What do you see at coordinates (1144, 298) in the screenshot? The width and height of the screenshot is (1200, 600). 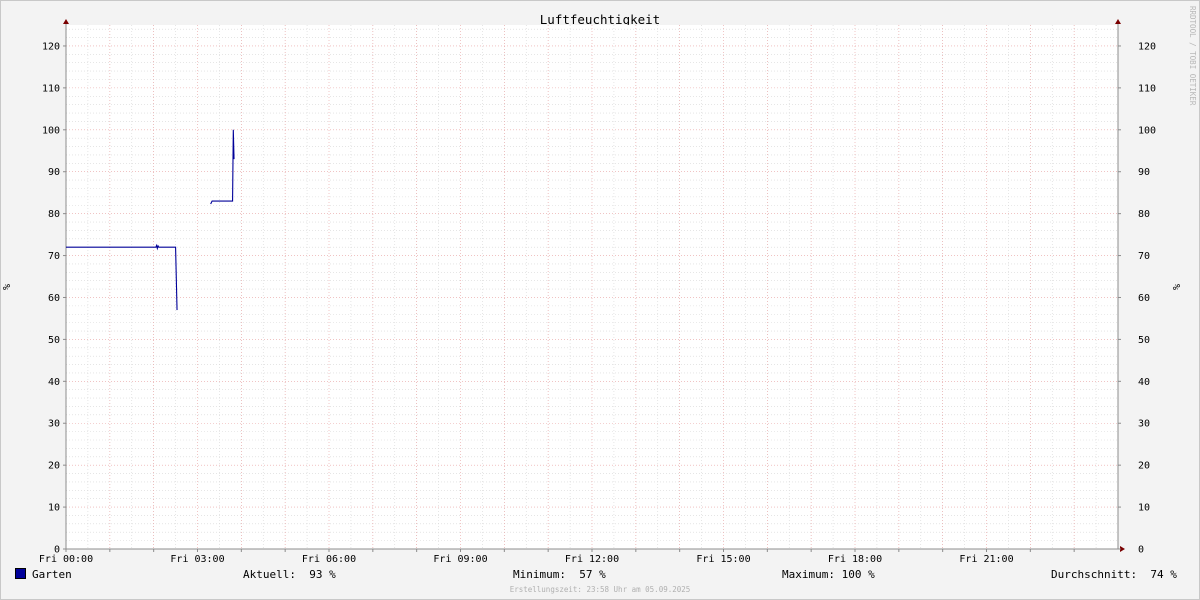 I see `y-tick-label-right: 60` at bounding box center [1144, 298].